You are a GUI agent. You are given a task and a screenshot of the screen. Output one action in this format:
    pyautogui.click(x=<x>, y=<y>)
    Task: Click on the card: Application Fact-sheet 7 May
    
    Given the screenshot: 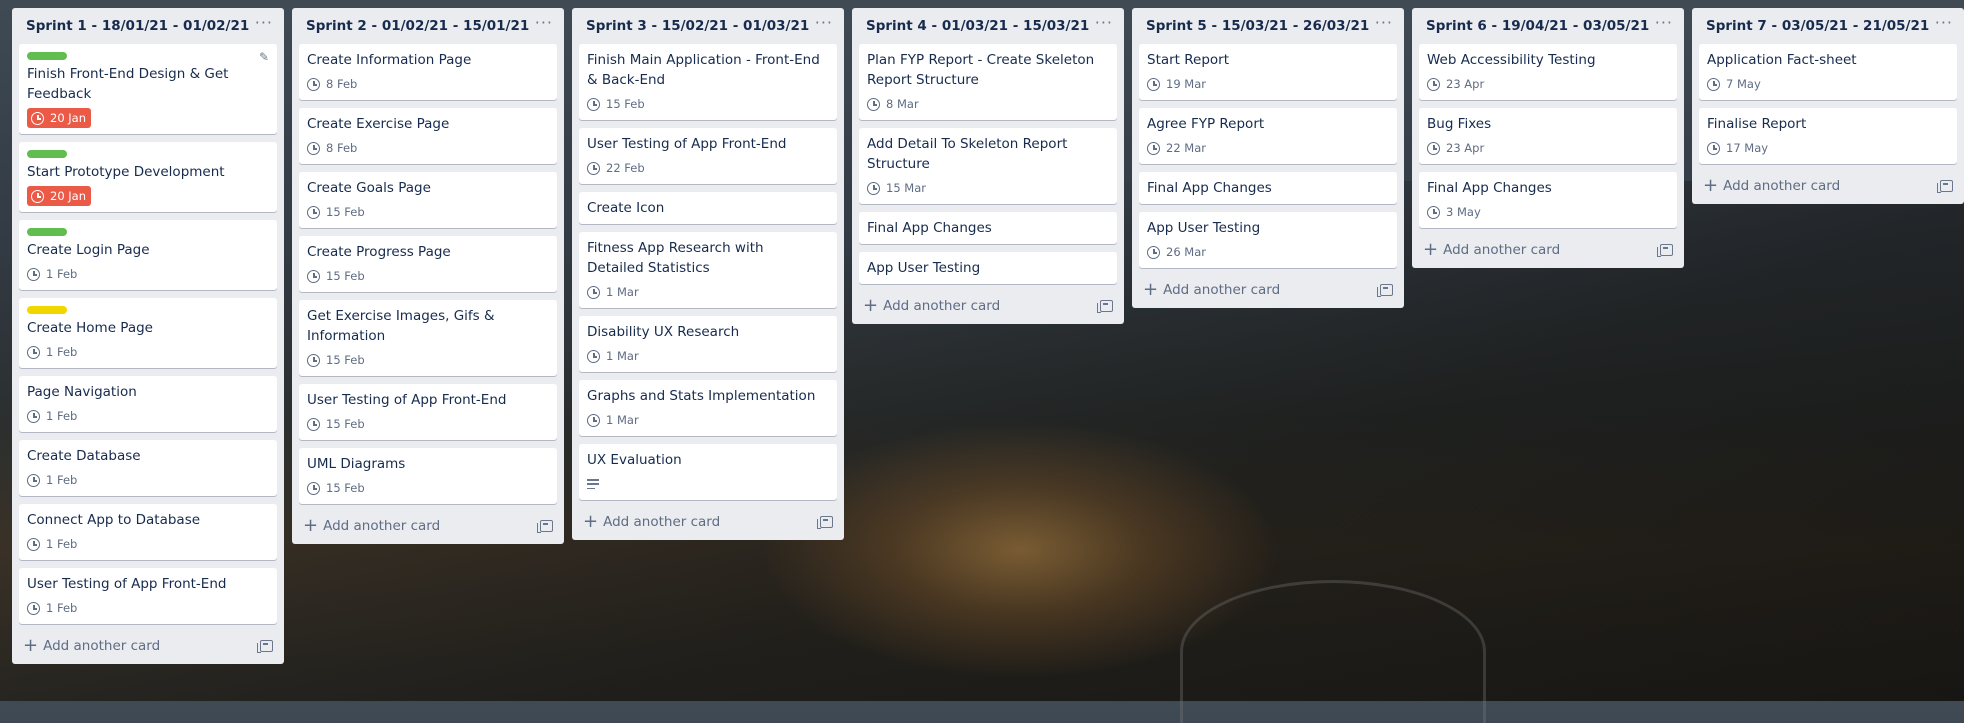 What is the action you would take?
    pyautogui.click(x=1828, y=72)
    